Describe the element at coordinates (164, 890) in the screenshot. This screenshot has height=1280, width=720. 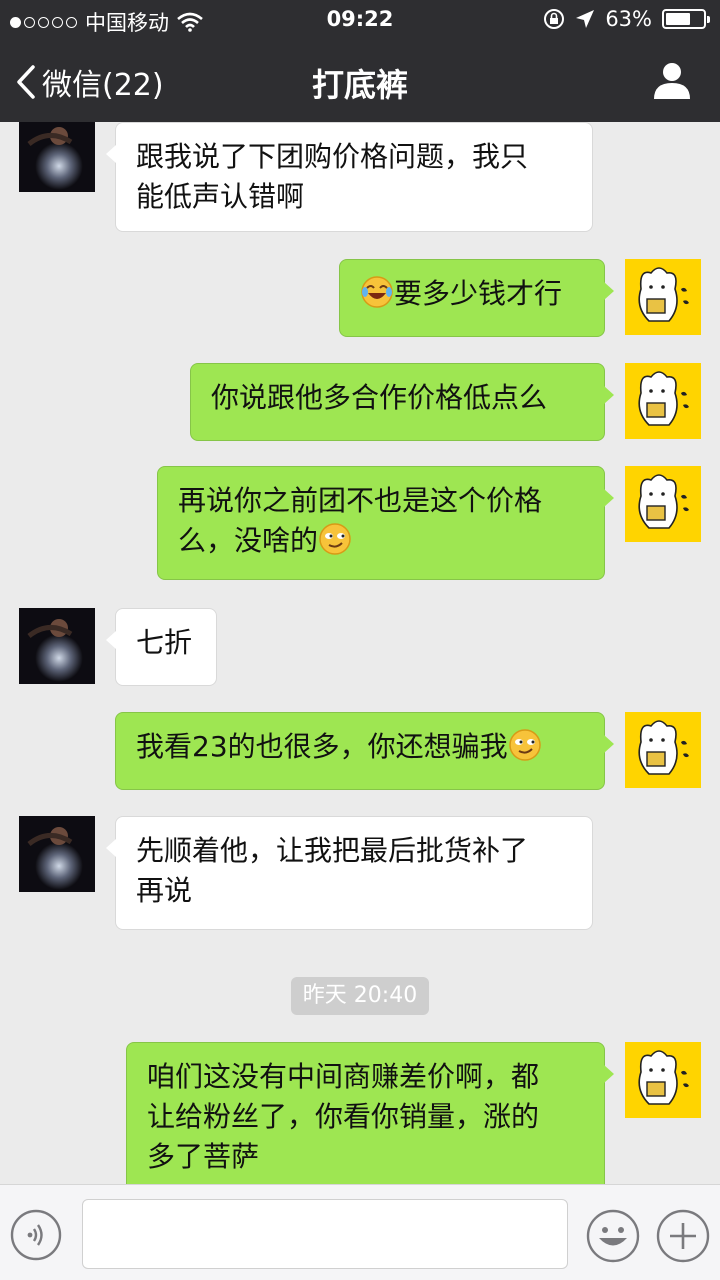
I see `message-text-line: 再说` at that location.